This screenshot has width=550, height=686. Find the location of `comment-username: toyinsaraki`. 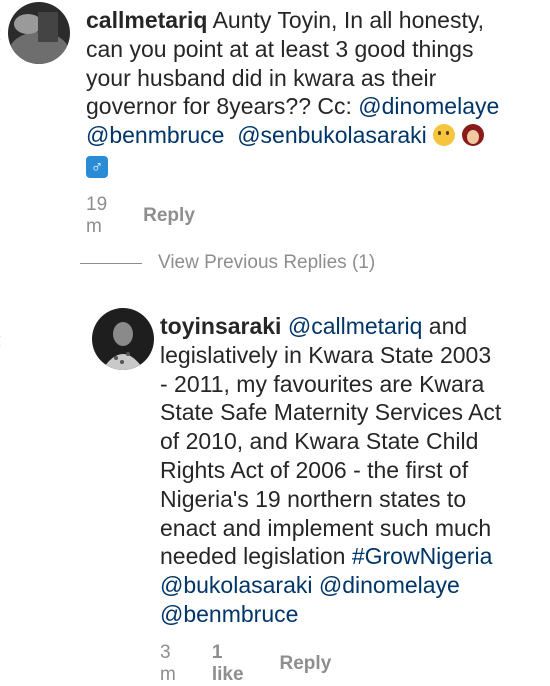

comment-username: toyinsaraki is located at coordinates (220, 326).